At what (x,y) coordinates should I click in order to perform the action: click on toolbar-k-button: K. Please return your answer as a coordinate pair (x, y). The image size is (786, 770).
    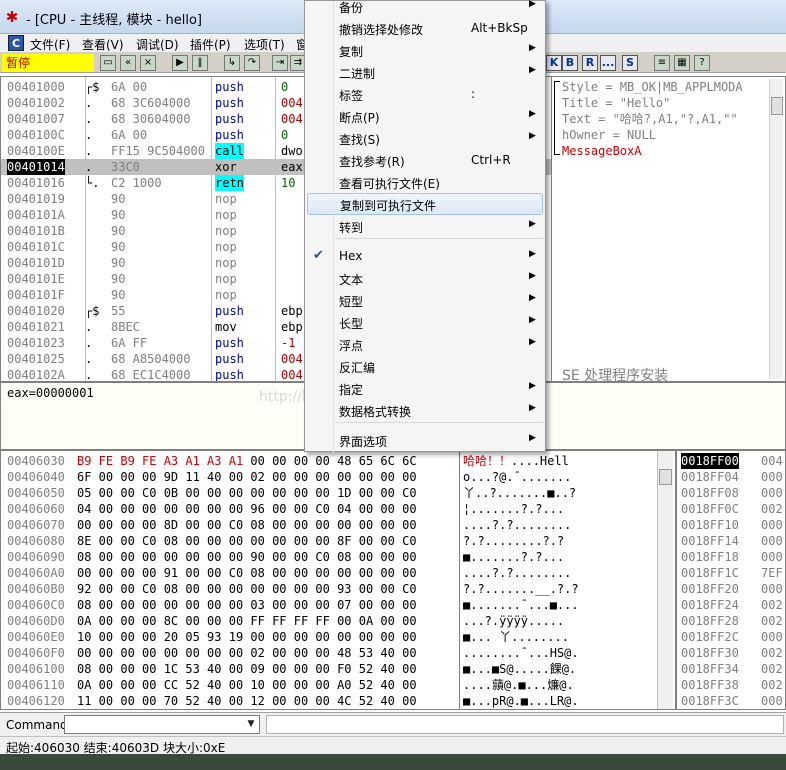
    Looking at the image, I should click on (554, 63).